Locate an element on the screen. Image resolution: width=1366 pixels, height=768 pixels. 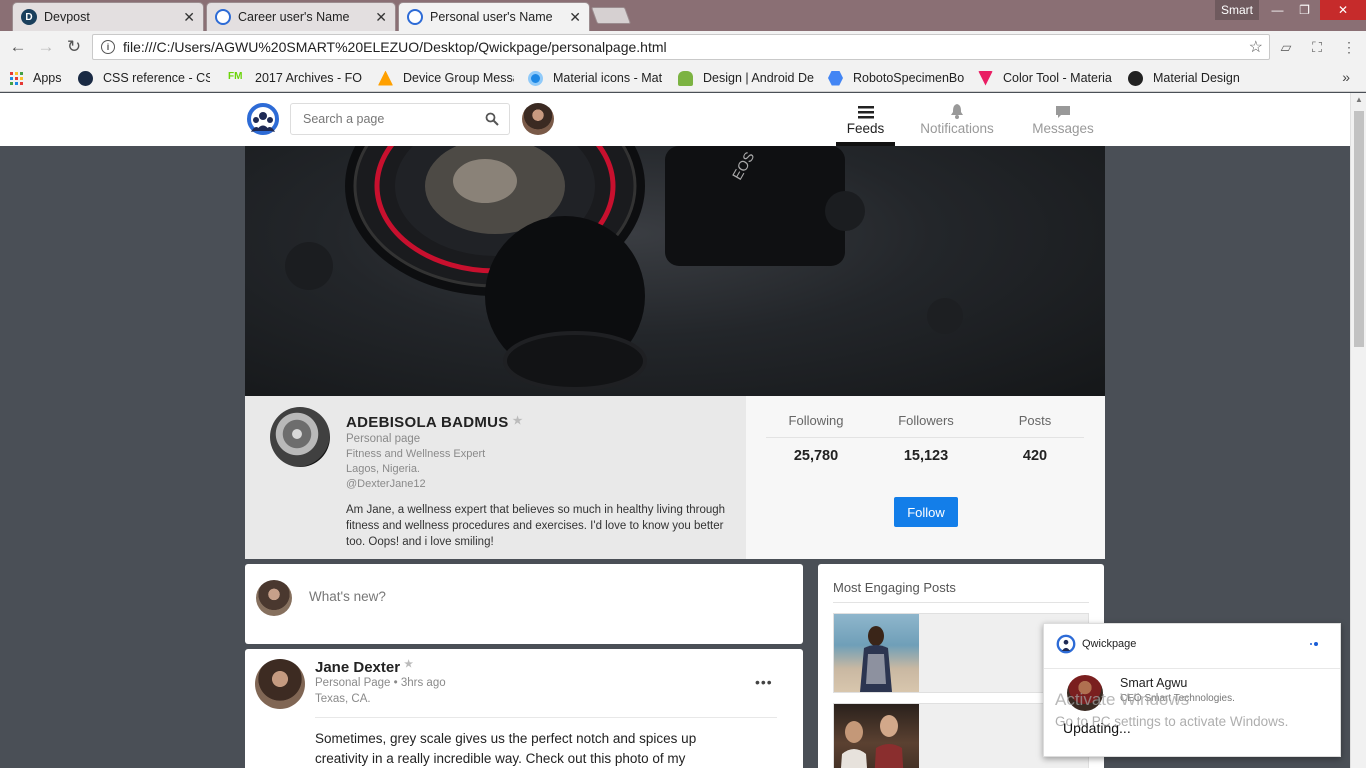
scrollbar-thumb is located at coordinates (1359, 229).